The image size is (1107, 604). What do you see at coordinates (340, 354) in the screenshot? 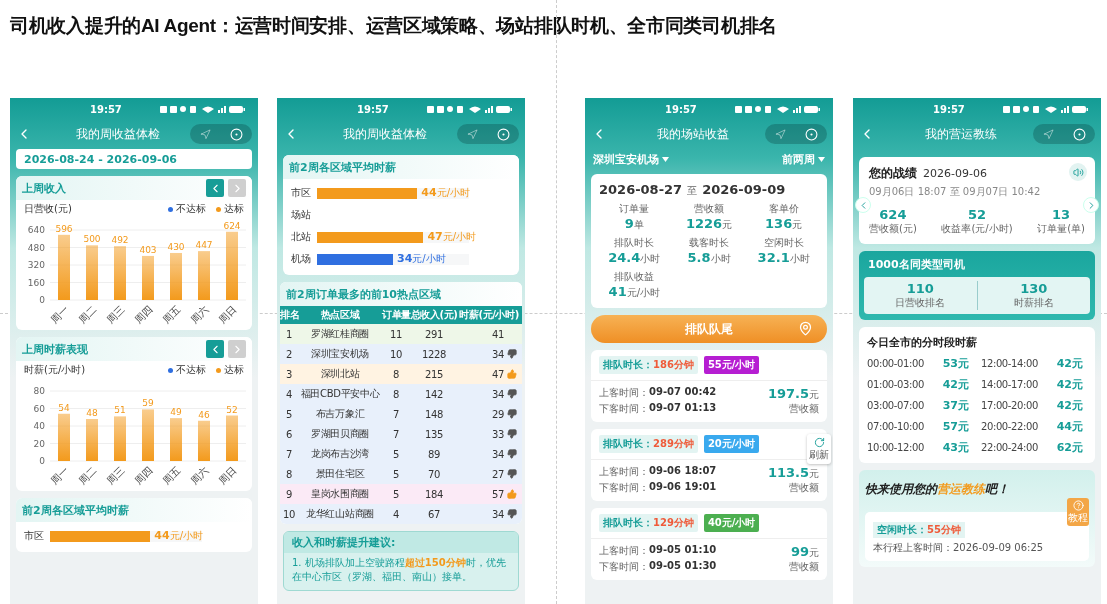
I see `table-cell-text: 深圳宝安机场` at bounding box center [340, 354].